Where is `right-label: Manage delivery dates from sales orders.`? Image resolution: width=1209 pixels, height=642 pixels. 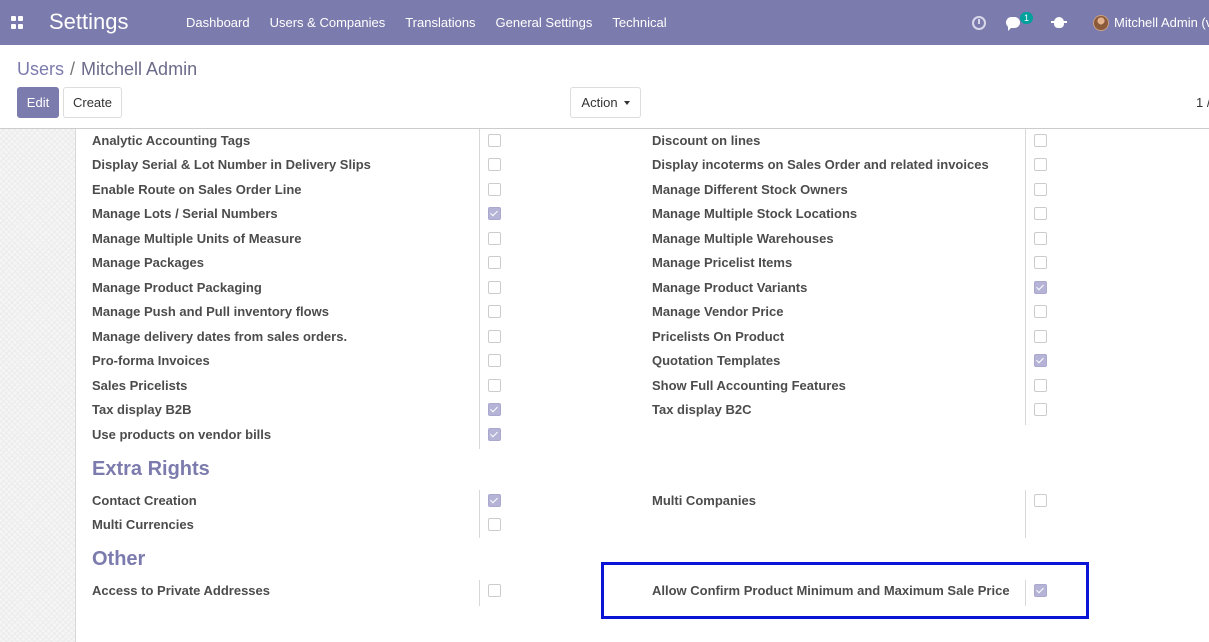
right-label: Manage delivery dates from sales orders. is located at coordinates (220, 336).